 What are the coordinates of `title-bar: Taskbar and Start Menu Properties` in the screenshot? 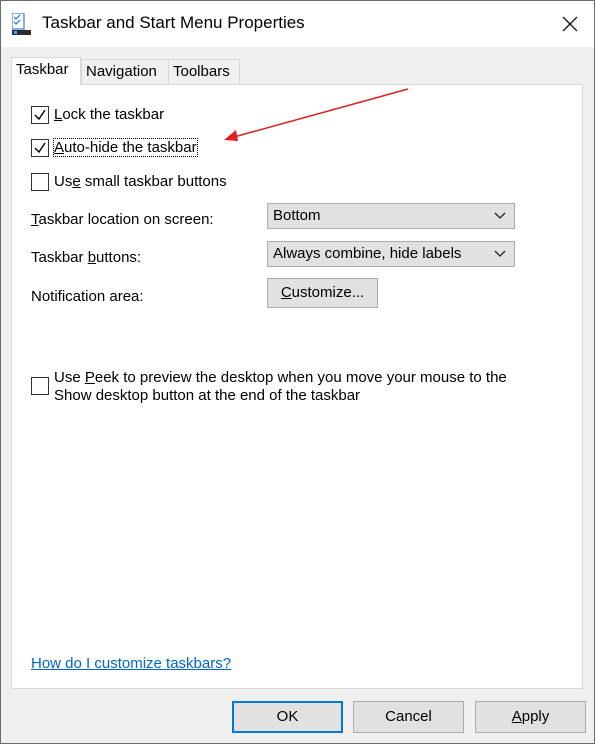 It's located at (297, 24).